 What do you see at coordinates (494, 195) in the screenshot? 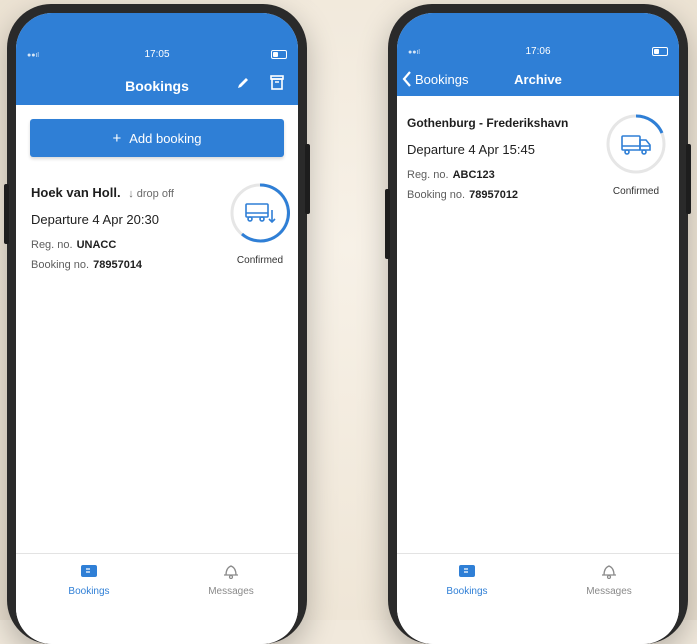
I see `booking-value: 78957012` at bounding box center [494, 195].